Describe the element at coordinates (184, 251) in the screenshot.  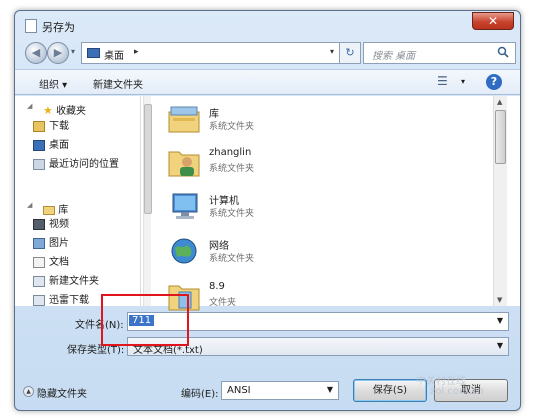
I see `network-icon` at that location.